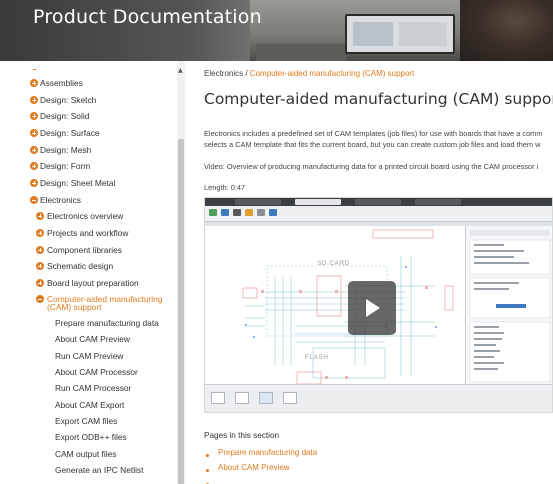  I want to click on sidebar-item-cam-output-files: CAM output files, so click(85, 454).